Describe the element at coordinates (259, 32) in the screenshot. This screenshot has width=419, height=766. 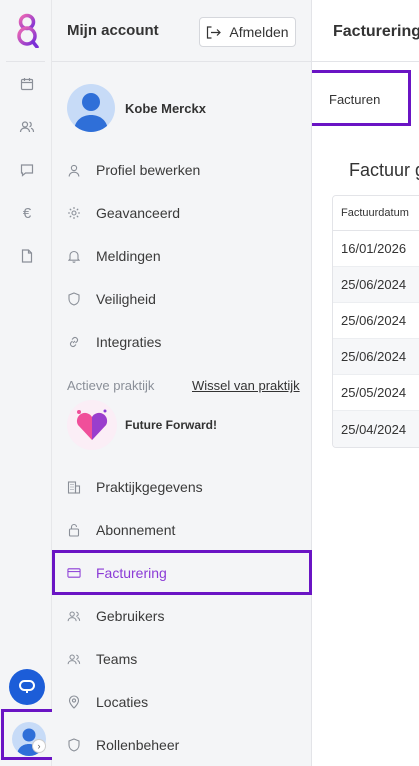
I see `logout-label: Afmelden` at that location.